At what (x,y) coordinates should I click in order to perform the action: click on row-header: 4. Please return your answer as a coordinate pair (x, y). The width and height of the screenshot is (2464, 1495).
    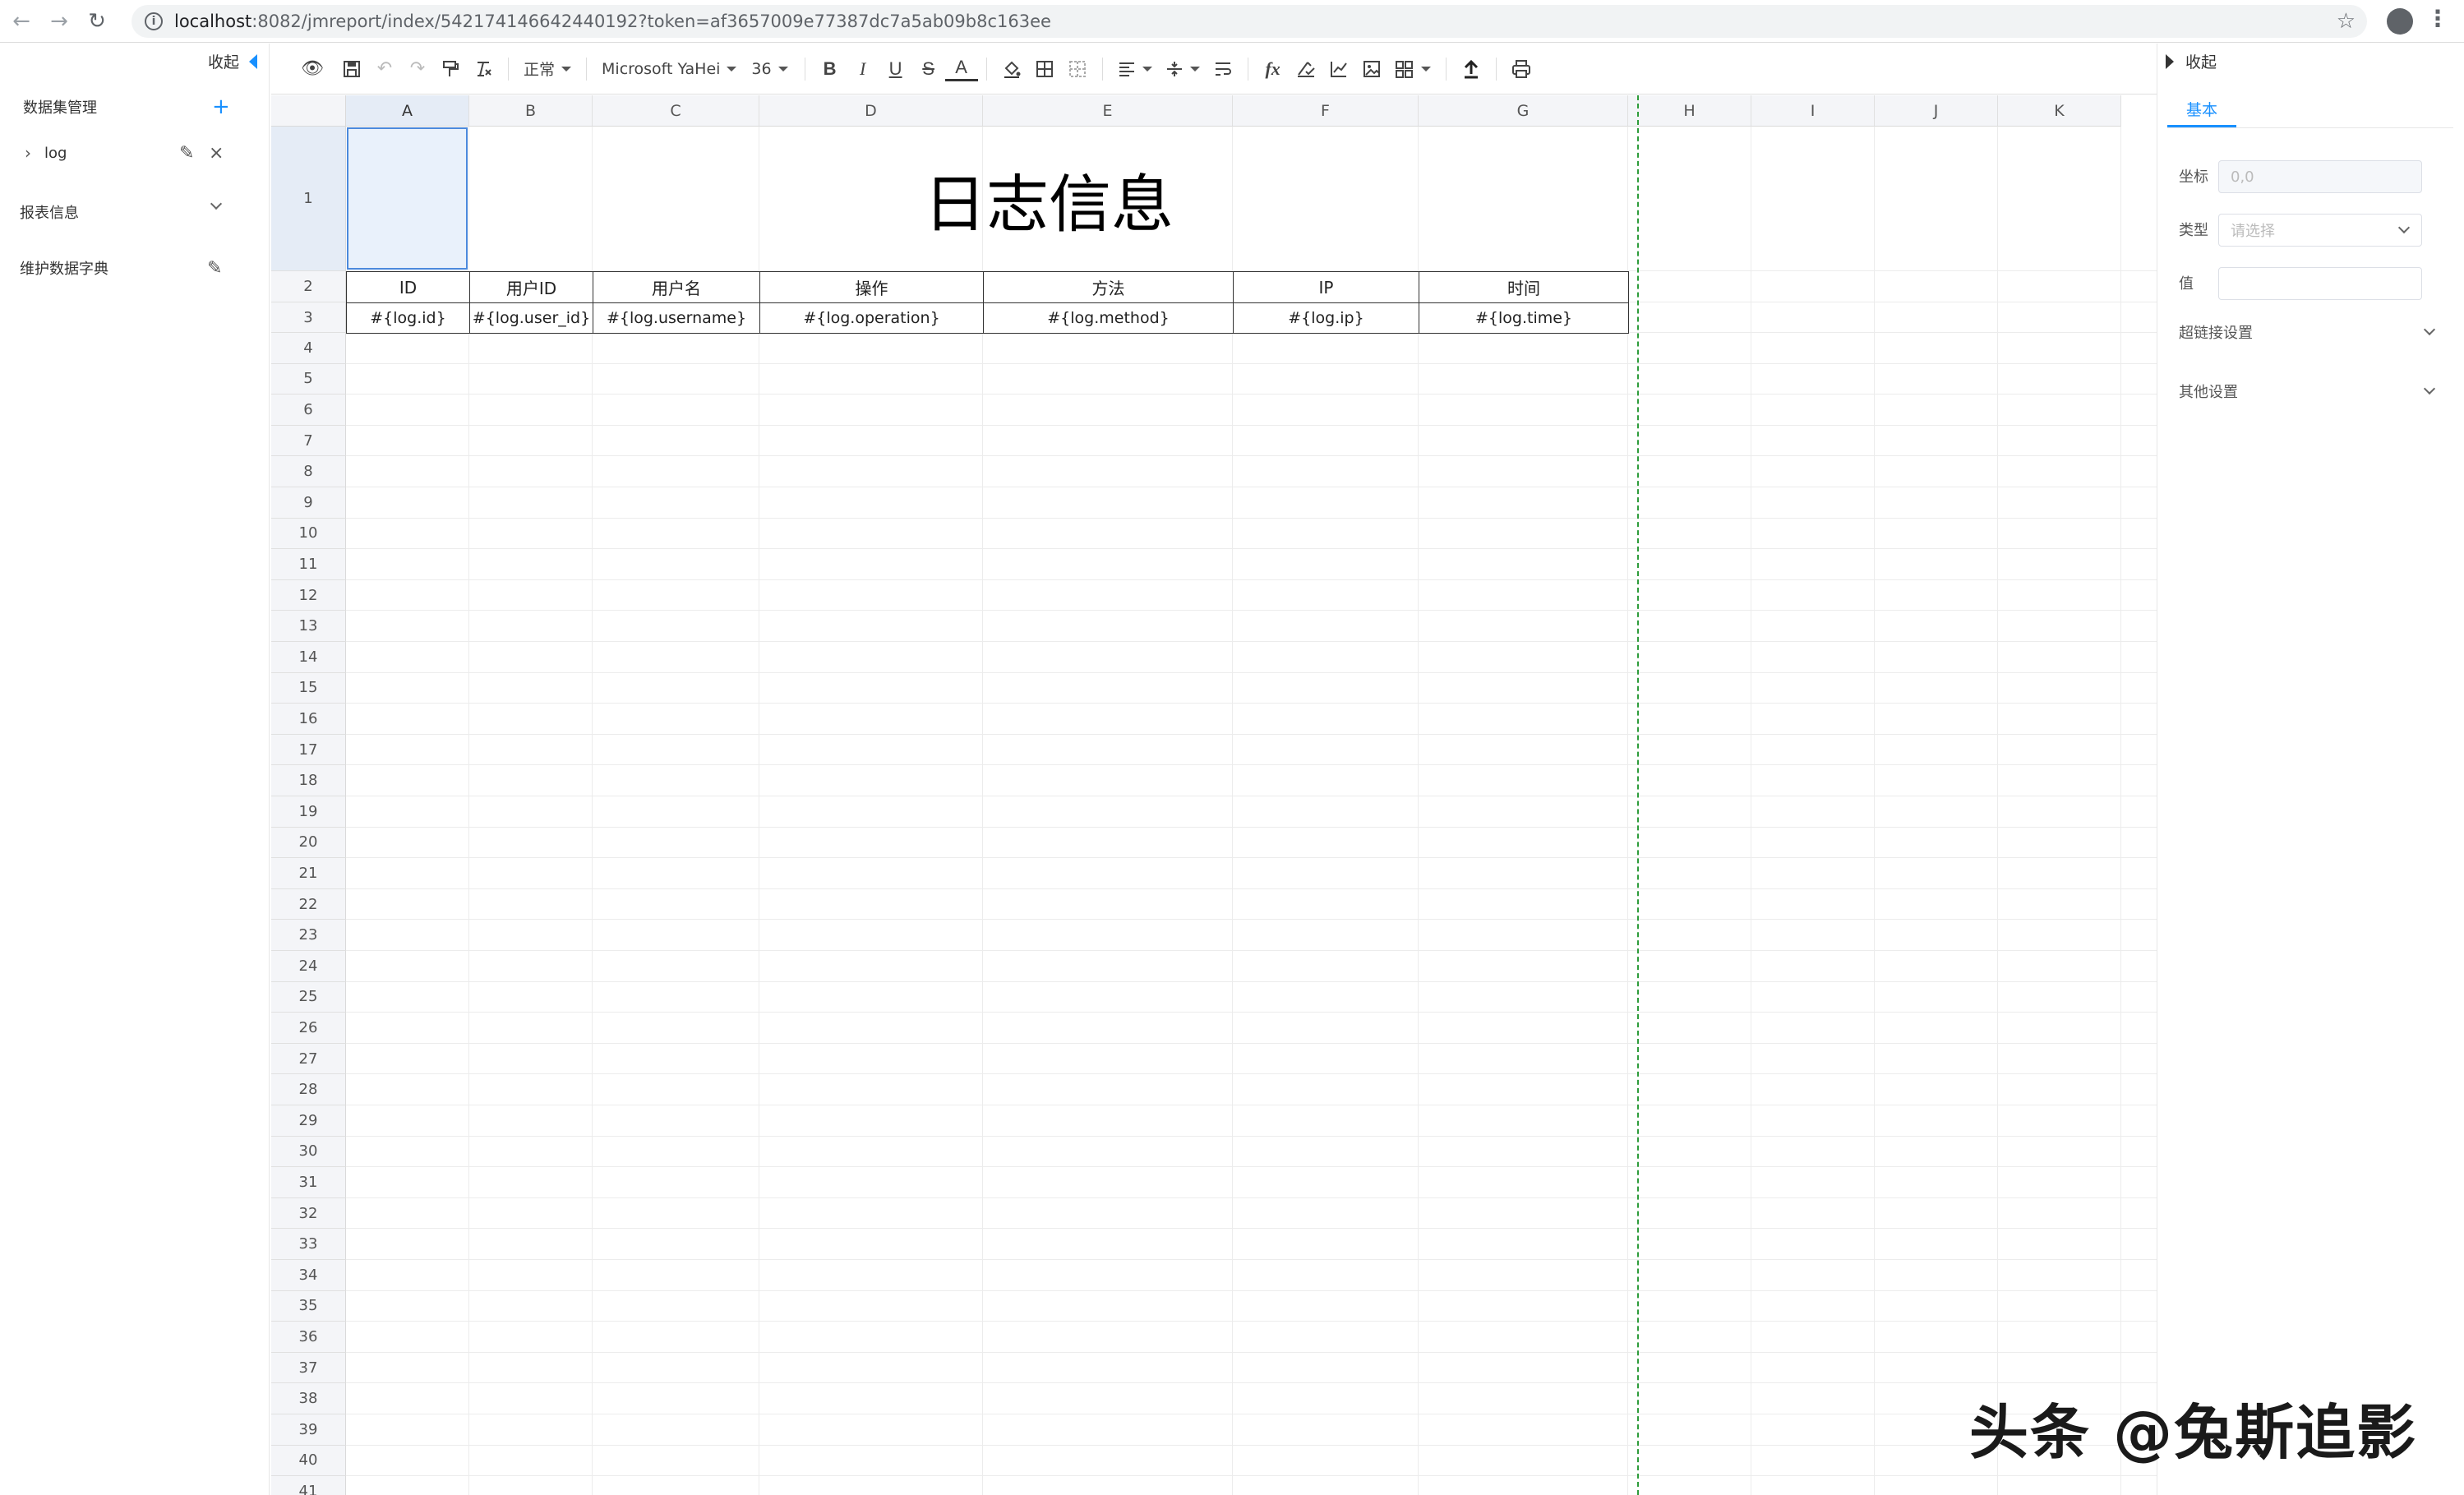
    Looking at the image, I should click on (309, 348).